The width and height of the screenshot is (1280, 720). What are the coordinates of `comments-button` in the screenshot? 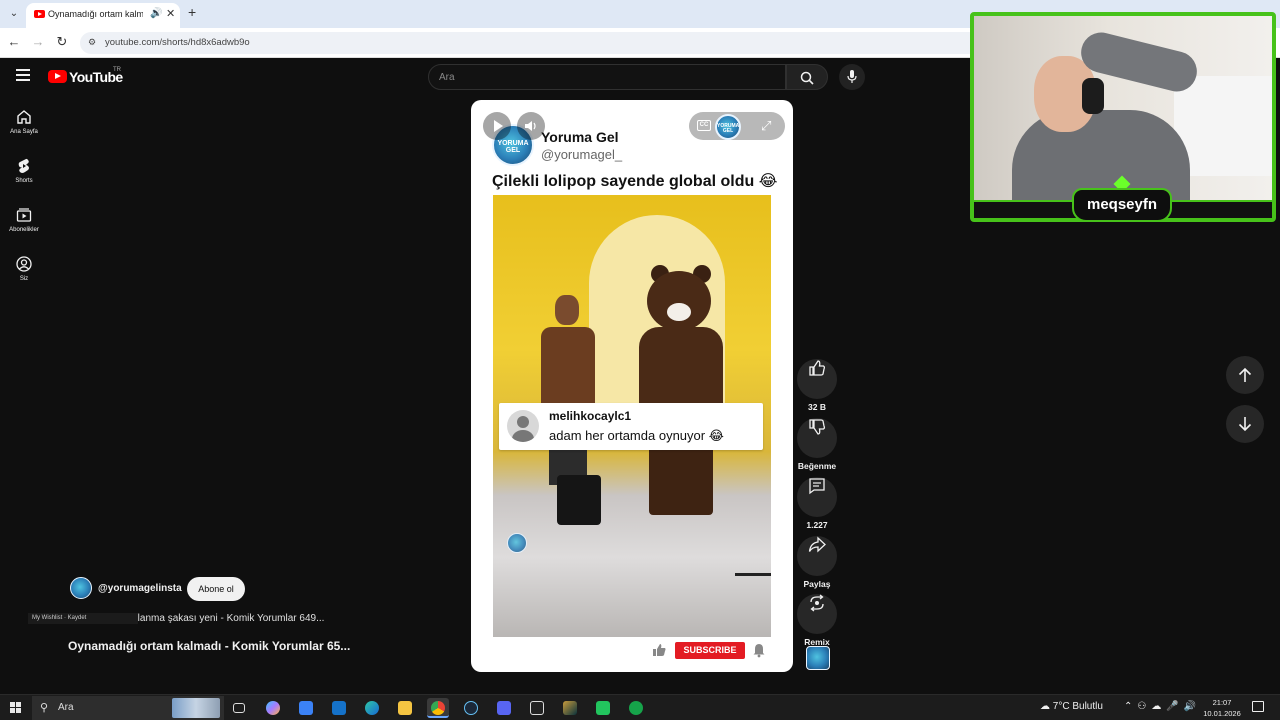 It's located at (817, 497).